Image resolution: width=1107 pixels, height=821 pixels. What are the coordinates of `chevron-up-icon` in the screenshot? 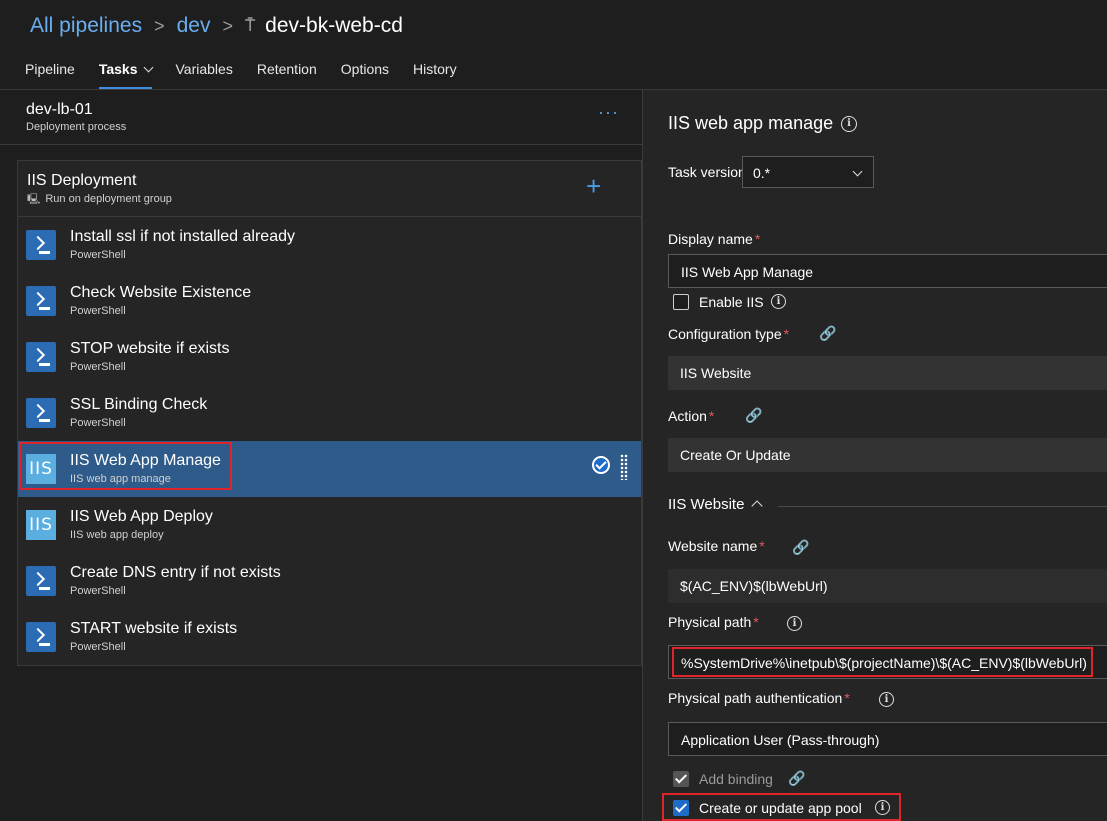 It's located at (757, 506).